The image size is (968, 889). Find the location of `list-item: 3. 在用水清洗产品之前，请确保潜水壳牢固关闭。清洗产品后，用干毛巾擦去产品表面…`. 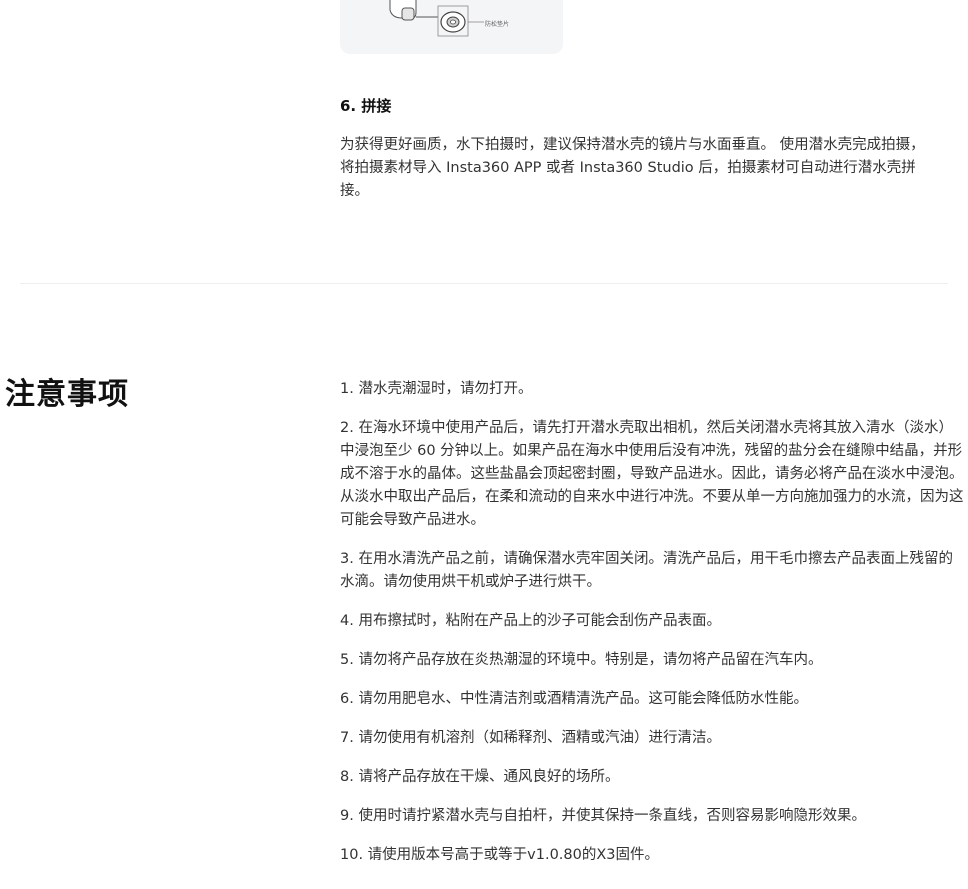

list-item: 3. 在用水清洗产品之前，请确保潜水壳牢固关闭。清洗产品后，用干毛巾擦去产品表面… is located at coordinates (646, 570).